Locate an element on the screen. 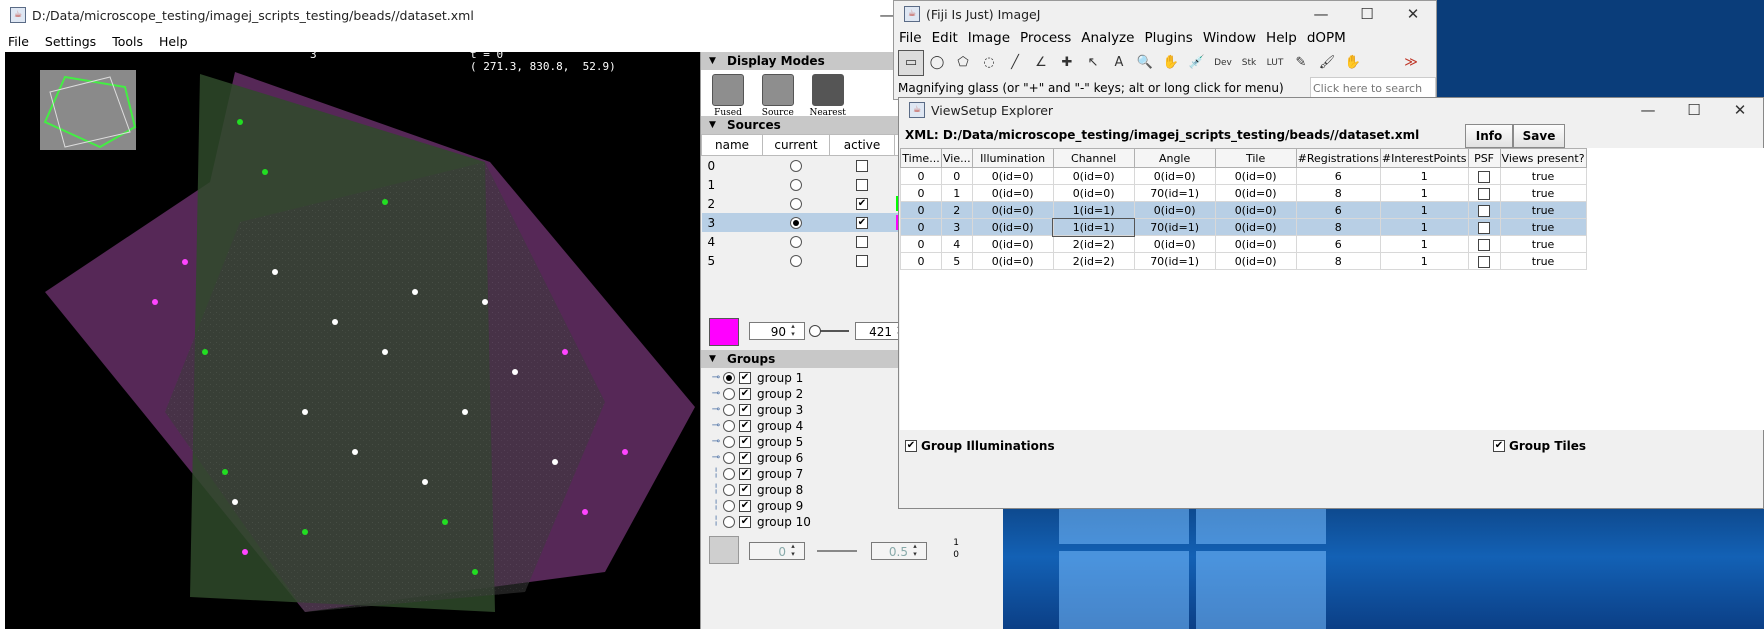  menu-file: File is located at coordinates (18, 41).